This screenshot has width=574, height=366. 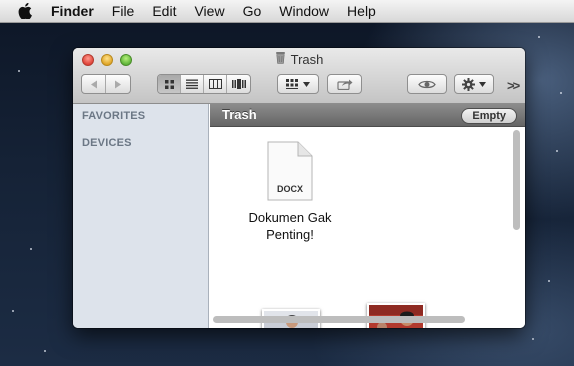 What do you see at coordinates (516, 180) in the screenshot?
I see `vertical-scrollbar` at bounding box center [516, 180].